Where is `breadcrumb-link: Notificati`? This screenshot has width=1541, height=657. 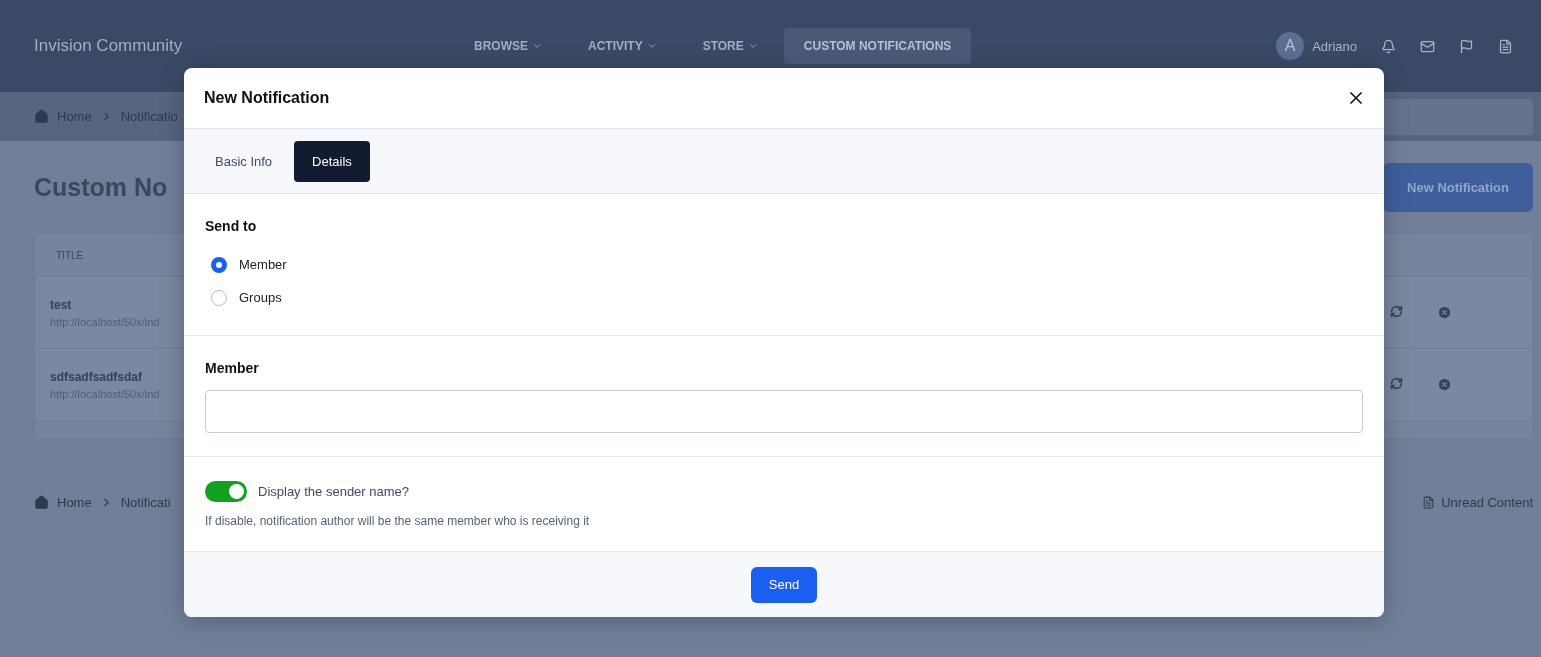
breadcrumb-link: Notificati is located at coordinates (145, 502).